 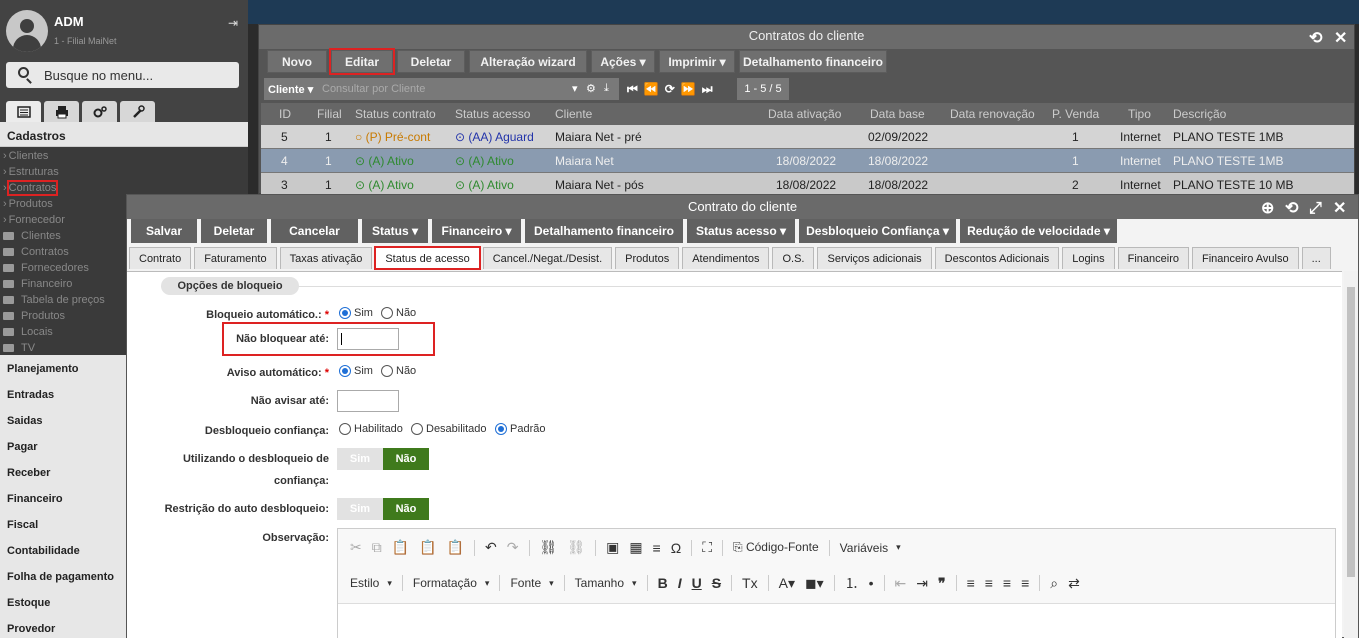 I want to click on novo-button: Novo, so click(x=297, y=61).